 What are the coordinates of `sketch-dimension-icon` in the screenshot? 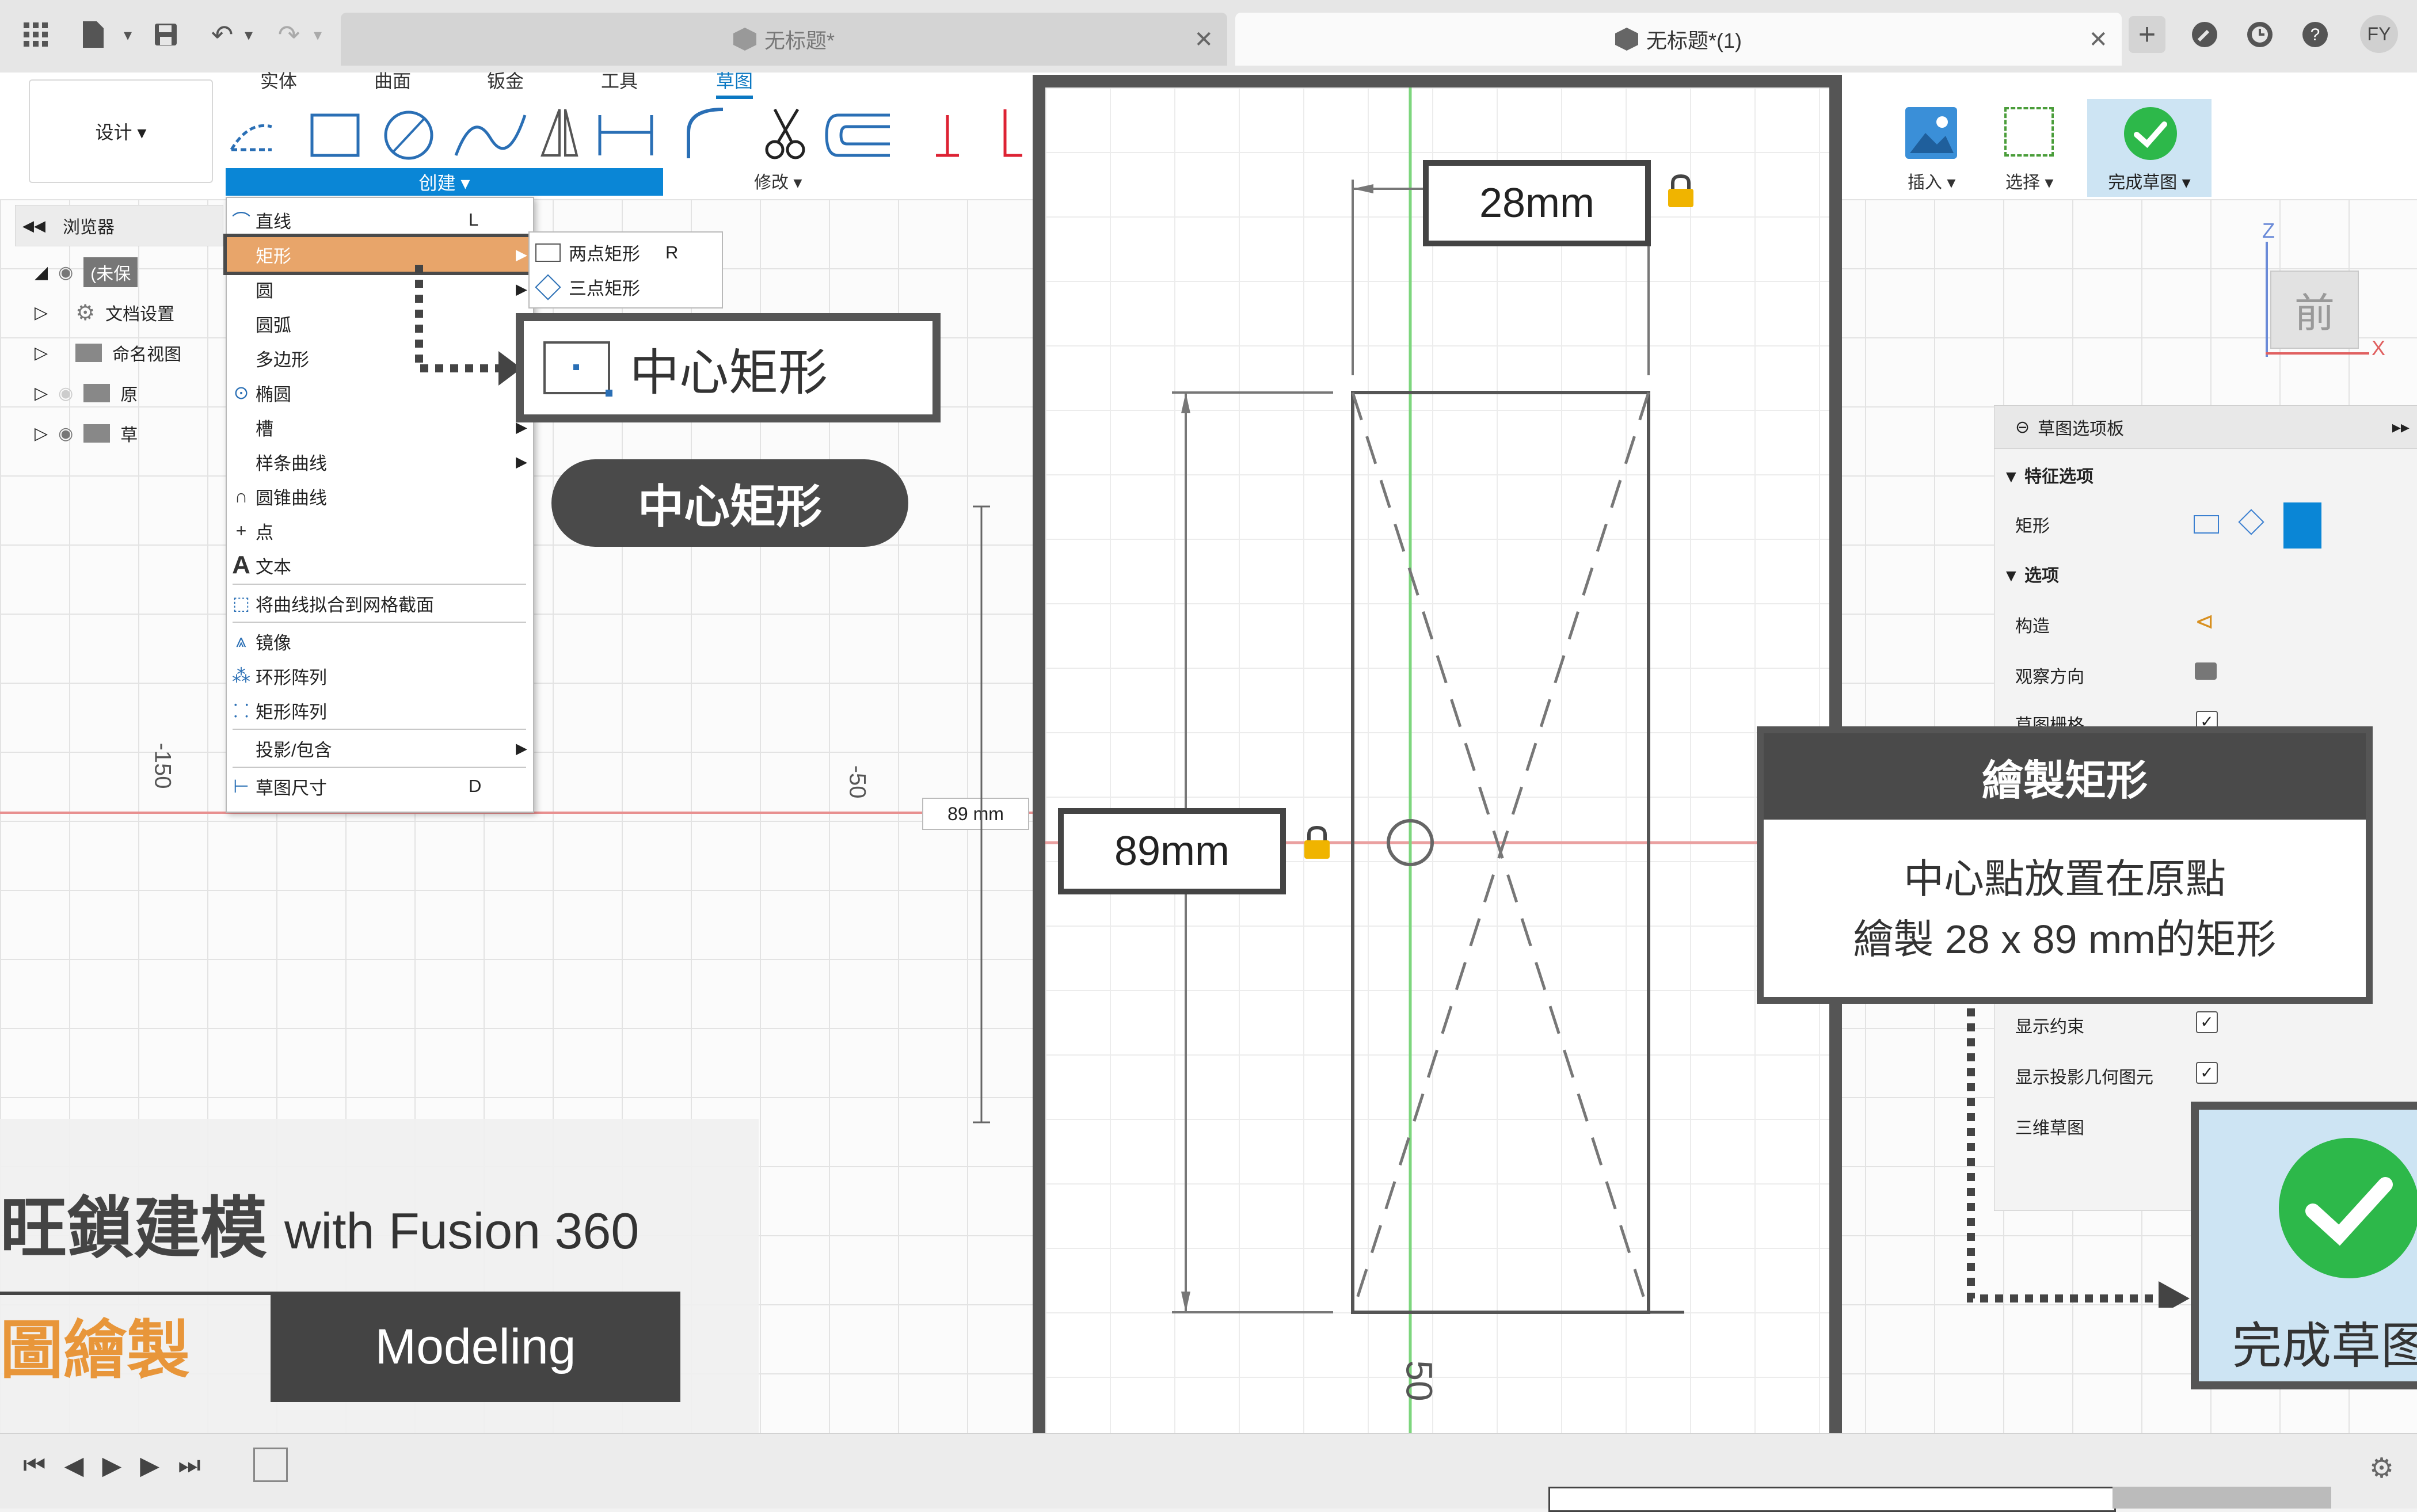 It's located at (625, 135).